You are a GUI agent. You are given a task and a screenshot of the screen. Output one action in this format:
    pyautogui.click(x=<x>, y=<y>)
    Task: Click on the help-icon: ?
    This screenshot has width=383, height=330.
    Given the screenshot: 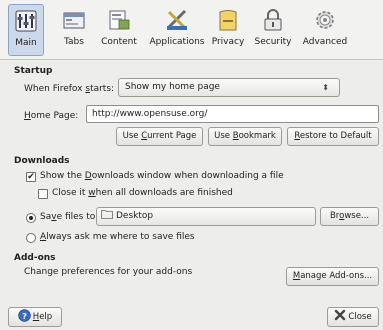 What is the action you would take?
    pyautogui.click(x=24, y=315)
    